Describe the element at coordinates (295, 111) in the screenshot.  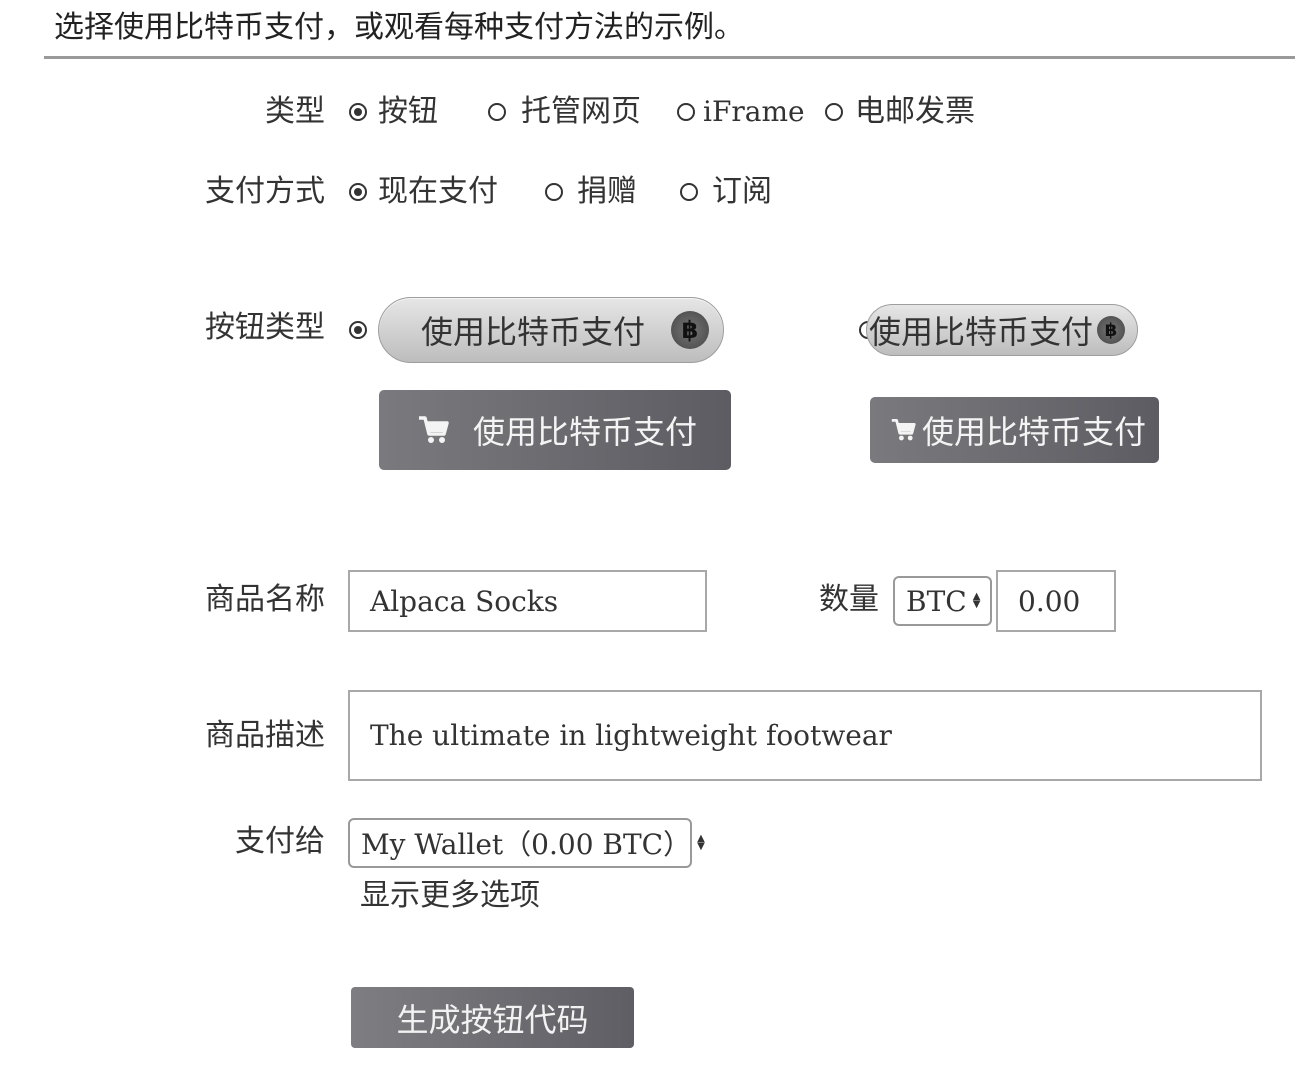
I see `type-label: 类型` at that location.